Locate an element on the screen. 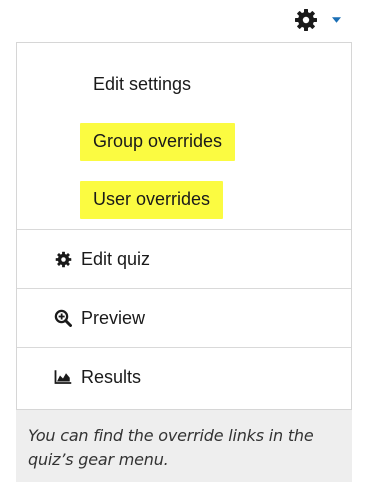 The width and height of the screenshot is (368, 490). menu-item-user-overrides: User overrides is located at coordinates (184, 200).